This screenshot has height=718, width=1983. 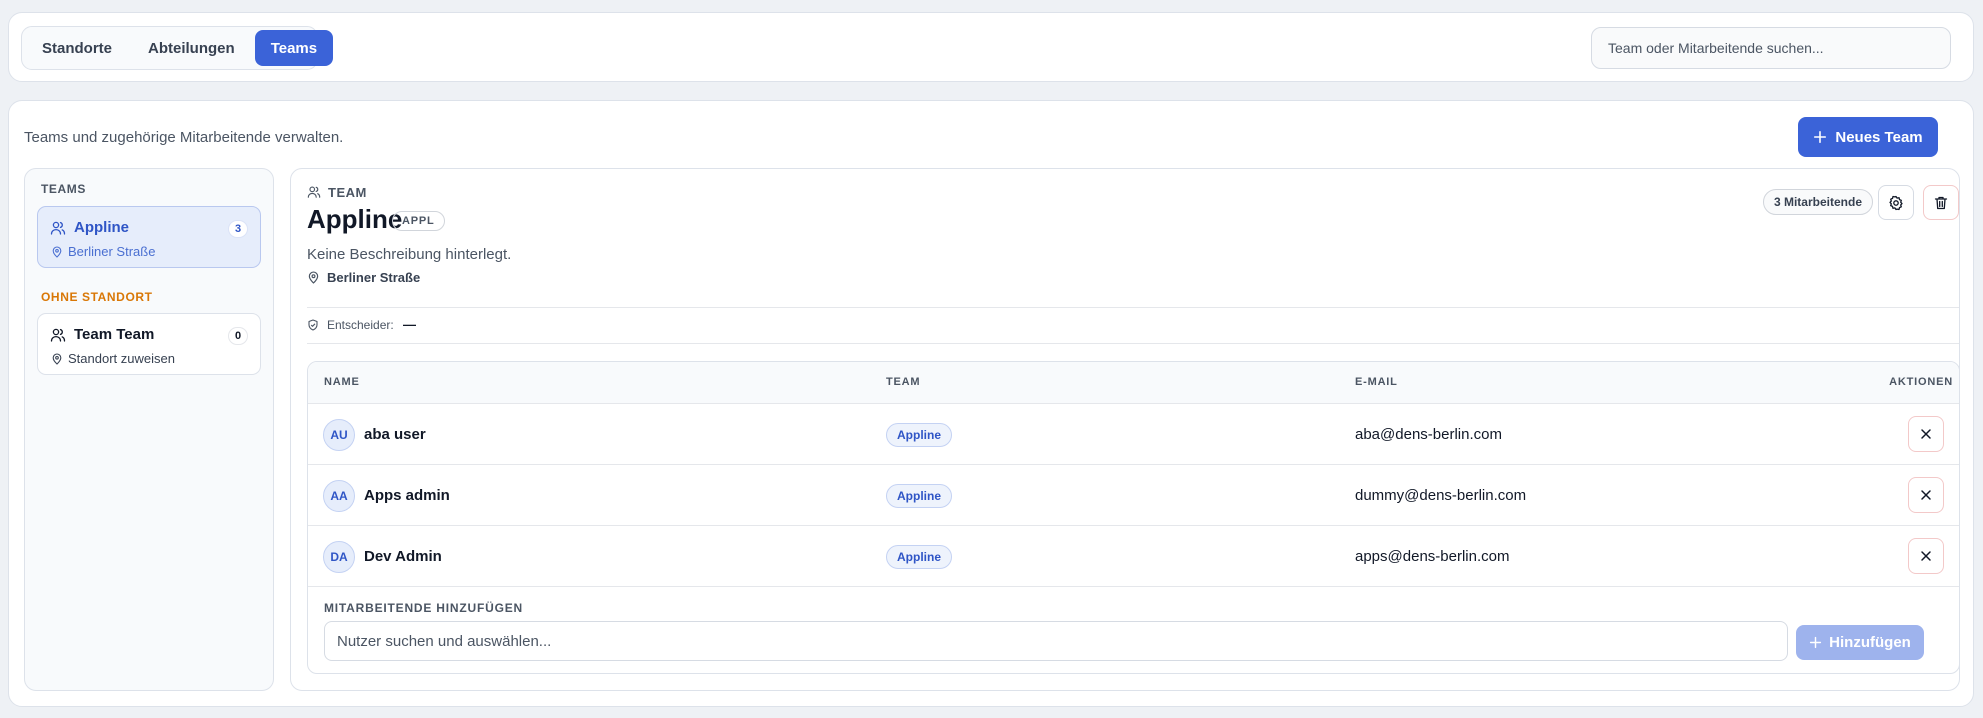 I want to click on add-member-label: Hinzufügen, so click(x=1870, y=642).